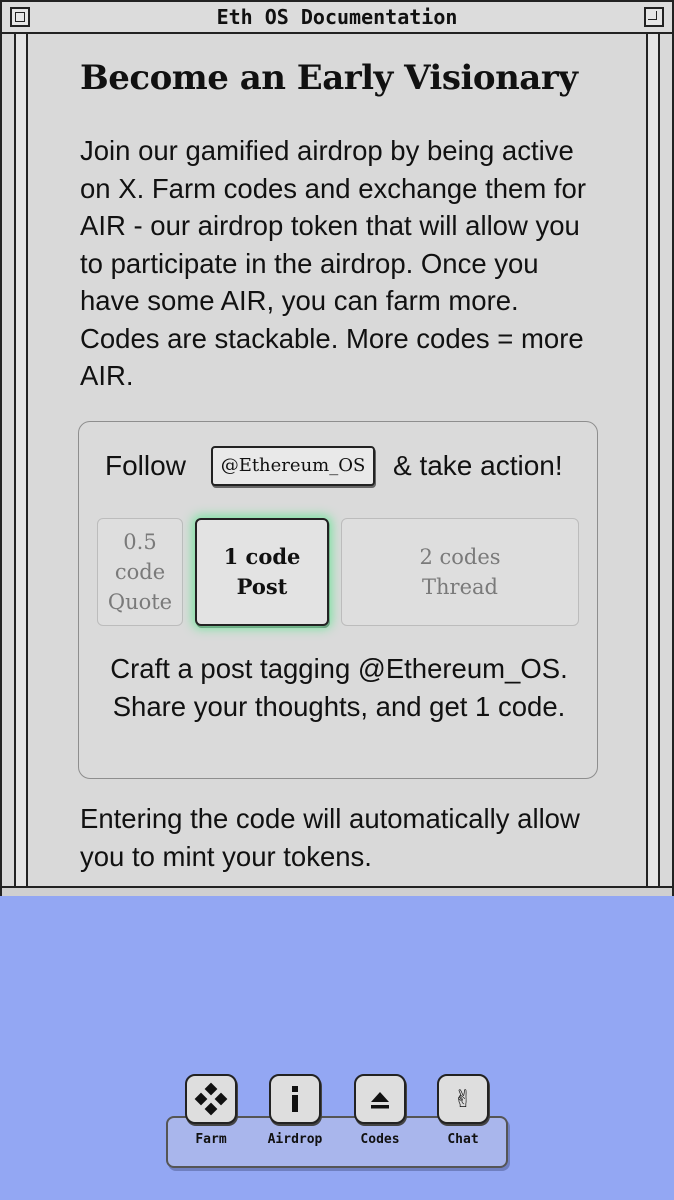  I want to click on option-quote-button: 0.5 code Quote, so click(140, 572).